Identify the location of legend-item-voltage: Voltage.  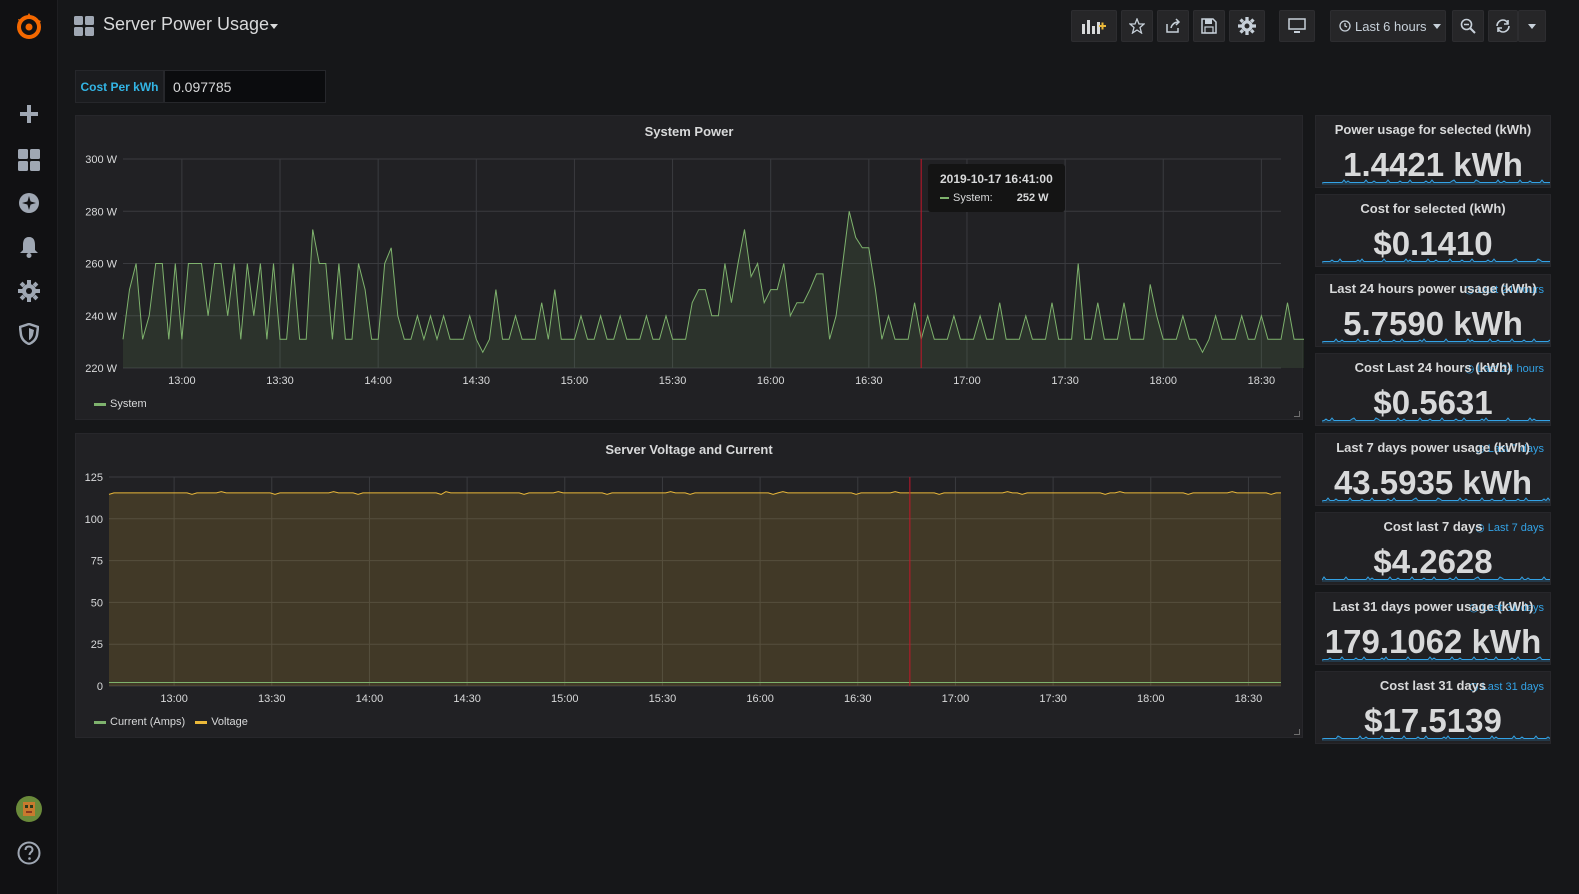
(221, 722).